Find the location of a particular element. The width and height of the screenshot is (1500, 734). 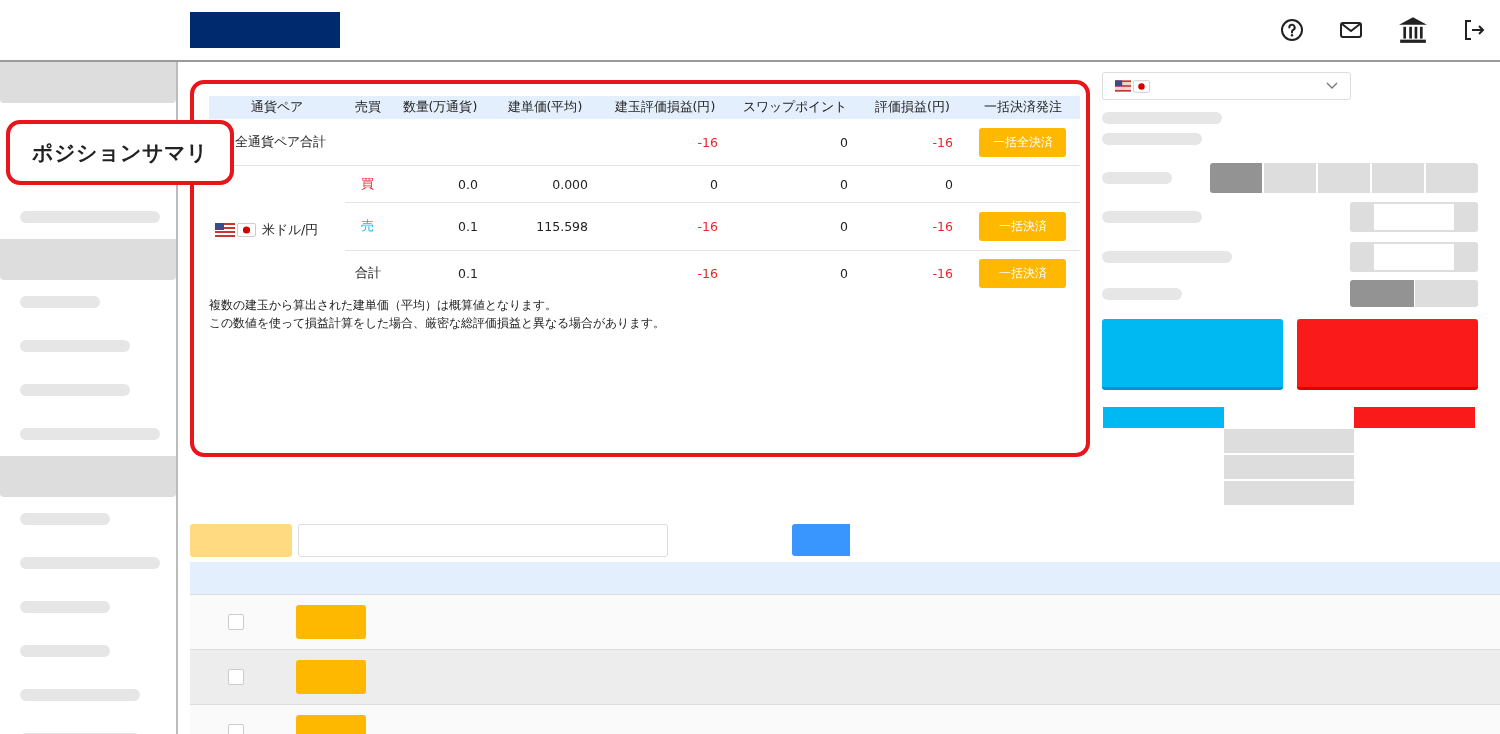

currency-pair-name: 米ドル/円 is located at coordinates (290, 230).